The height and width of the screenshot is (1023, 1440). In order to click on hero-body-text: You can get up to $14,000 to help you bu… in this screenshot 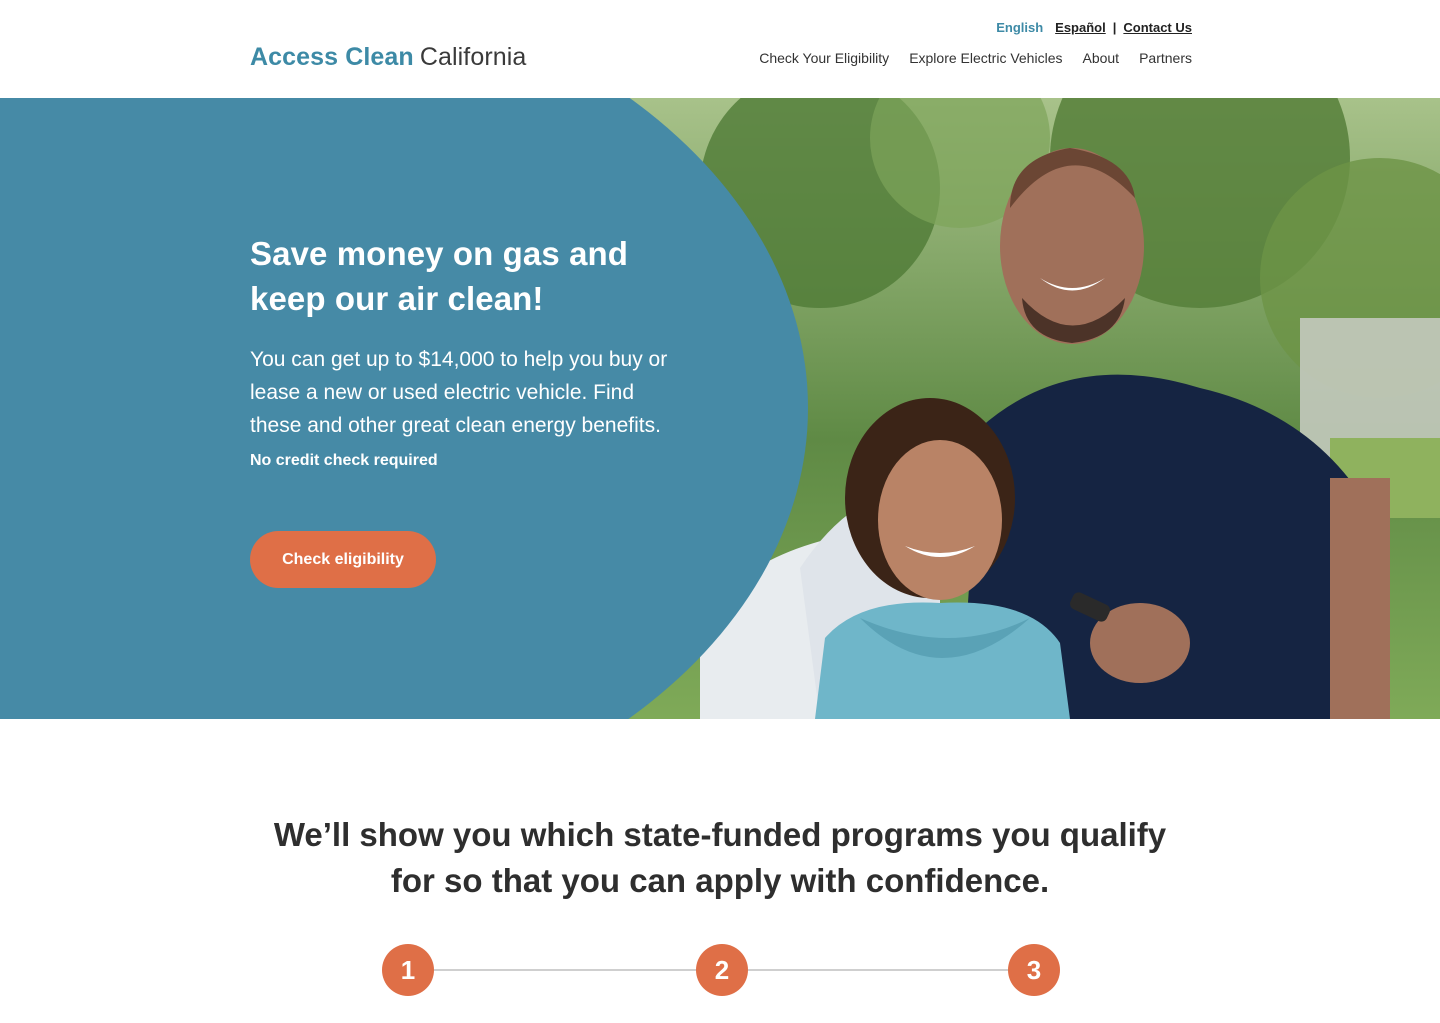, I will do `click(459, 392)`.